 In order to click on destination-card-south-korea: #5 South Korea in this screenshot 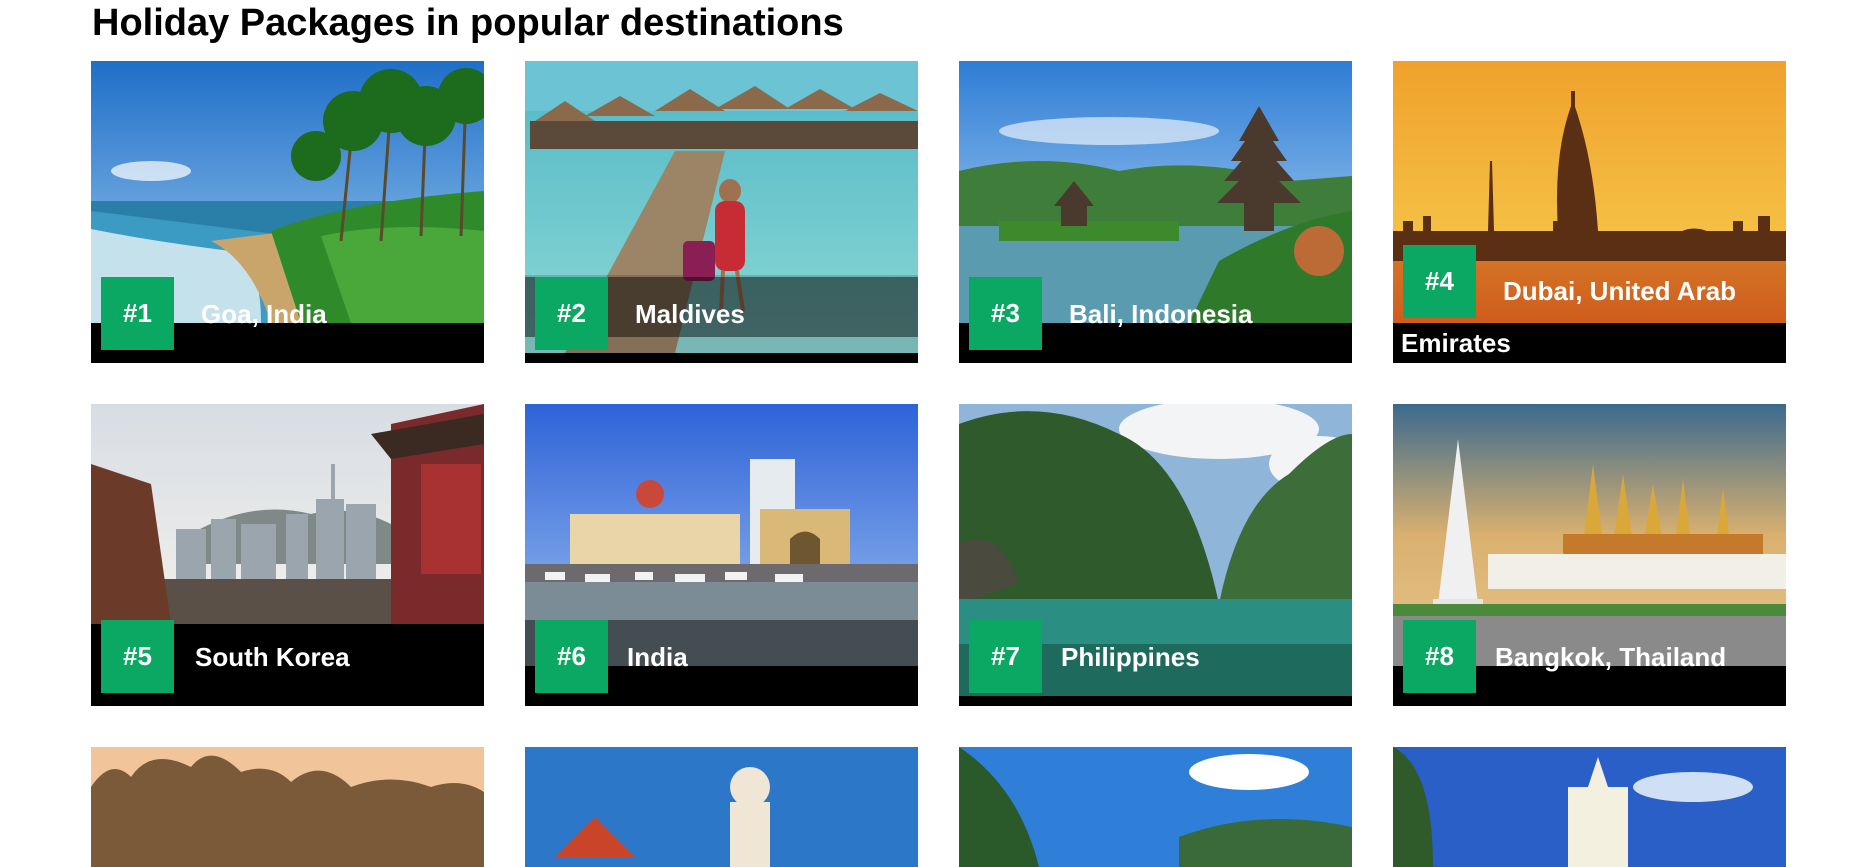, I will do `click(287, 555)`.